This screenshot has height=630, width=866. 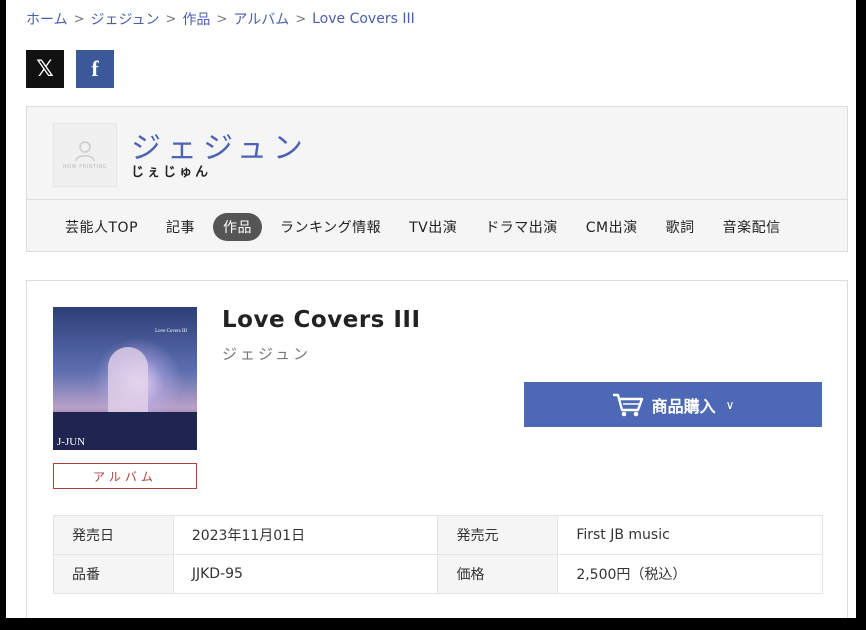 What do you see at coordinates (363, 19) in the screenshot?
I see `breadcrumb-current: Love Covers III` at bounding box center [363, 19].